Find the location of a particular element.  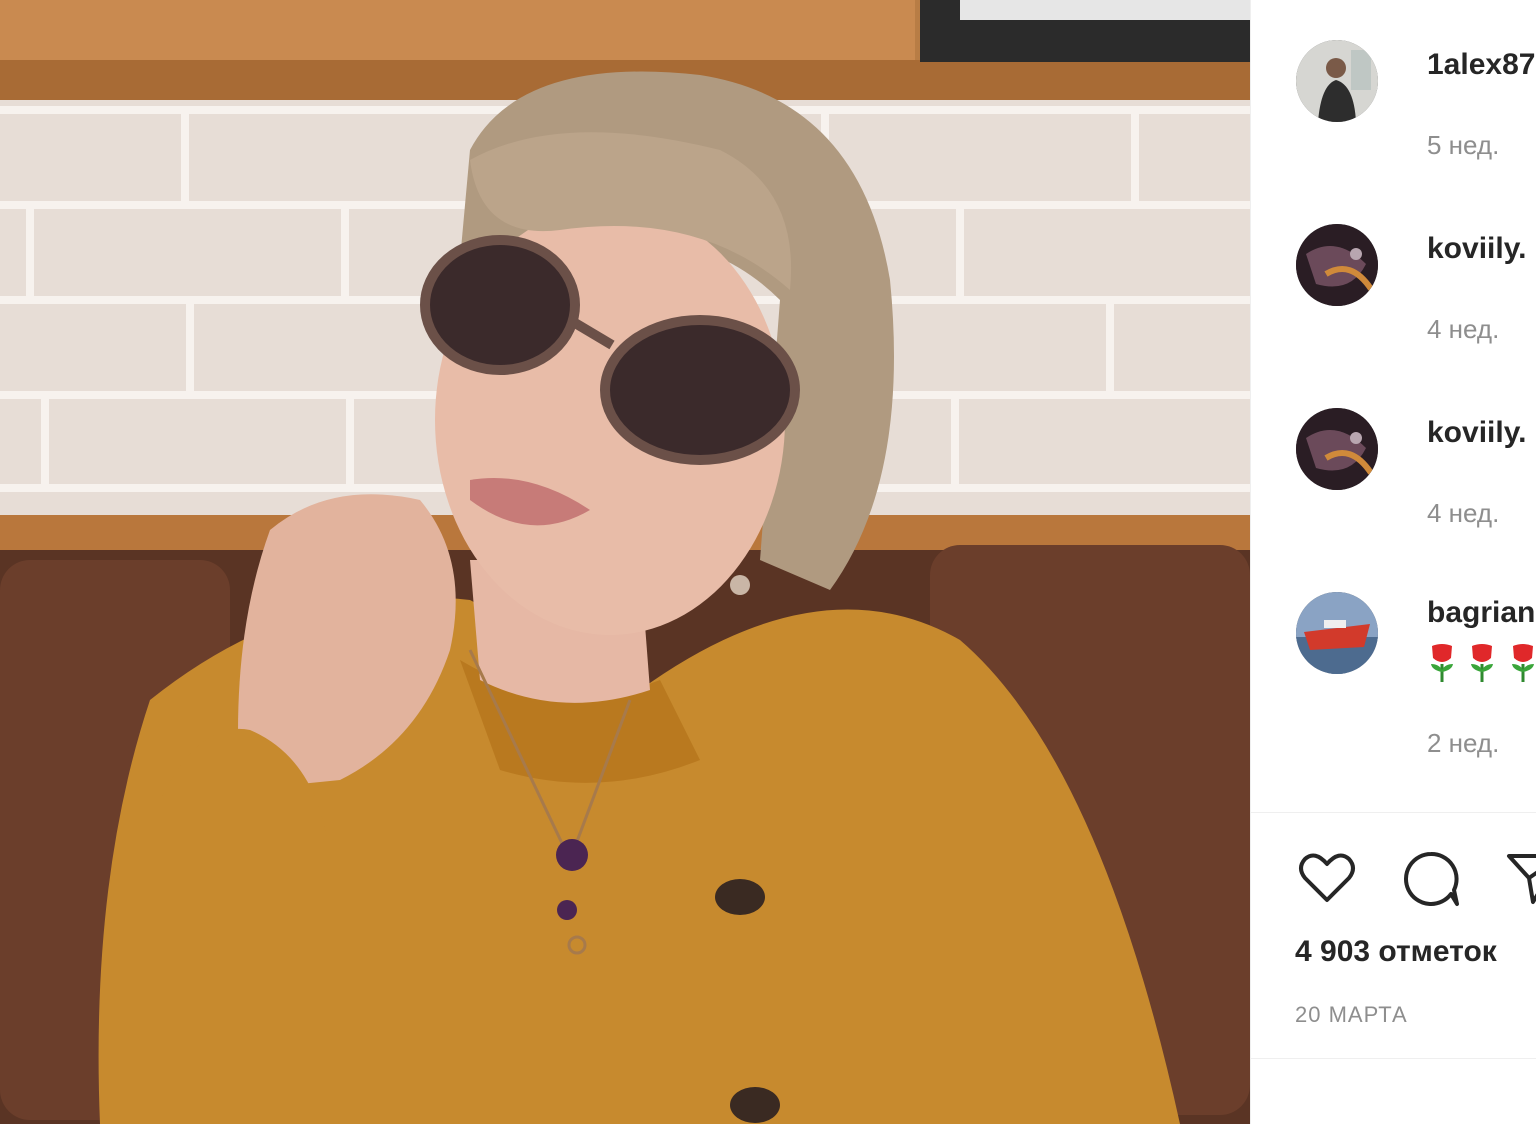

post-date: 20 МАРТА is located at coordinates (1351, 1015).